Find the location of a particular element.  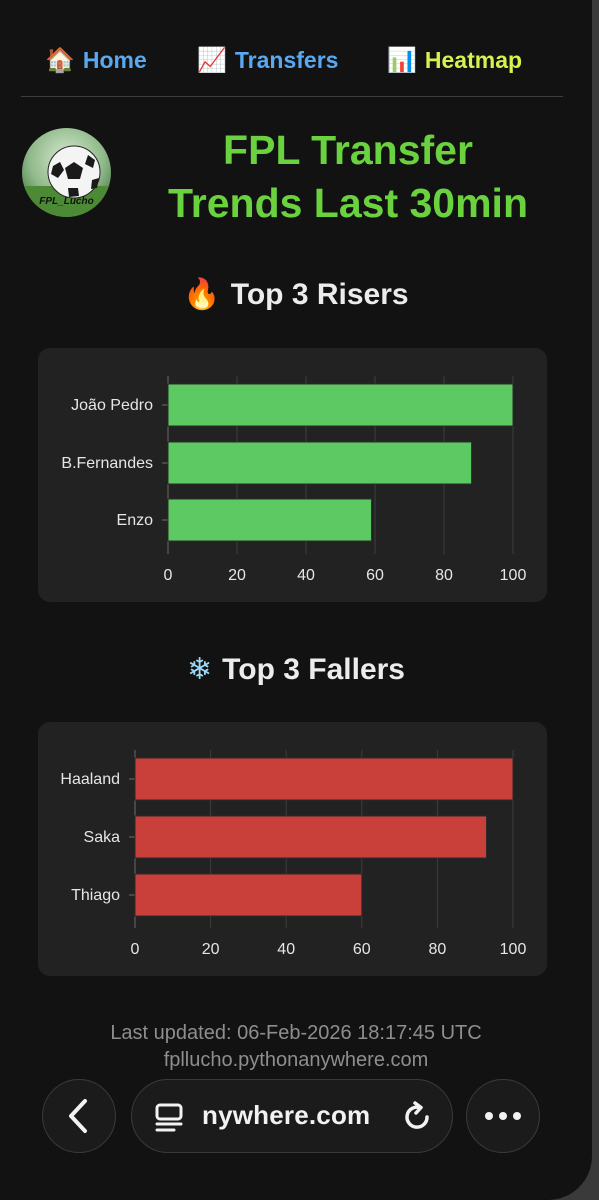

page-menu-icon is located at coordinates (169, 1117).